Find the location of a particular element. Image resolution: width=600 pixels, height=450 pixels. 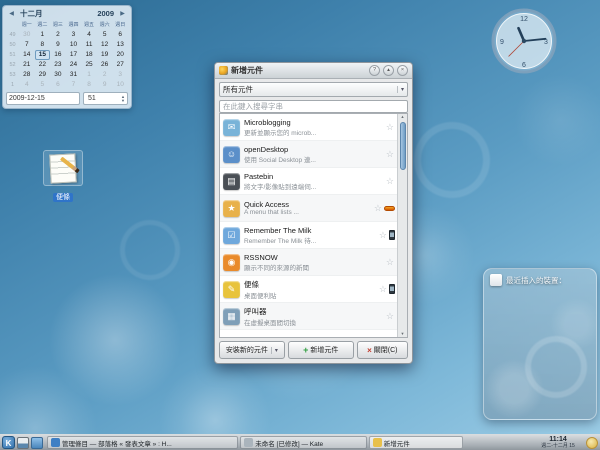

widget-search-input is located at coordinates (313, 106).